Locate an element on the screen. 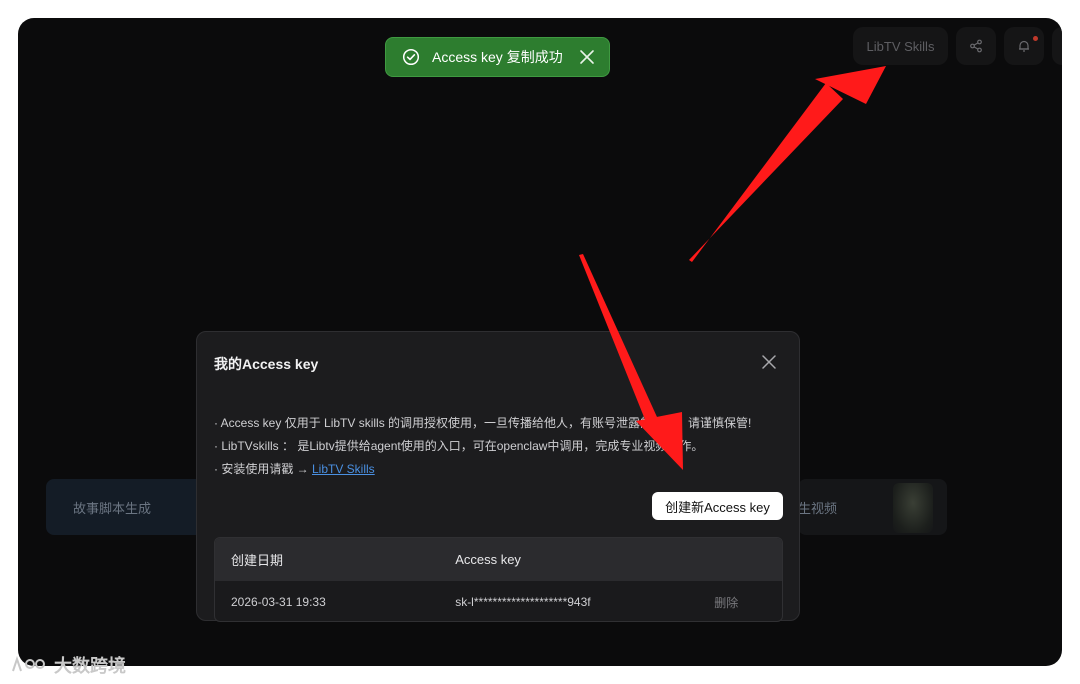 Image resolution: width=1080 pixels, height=684 pixels. share-icon is located at coordinates (976, 46).